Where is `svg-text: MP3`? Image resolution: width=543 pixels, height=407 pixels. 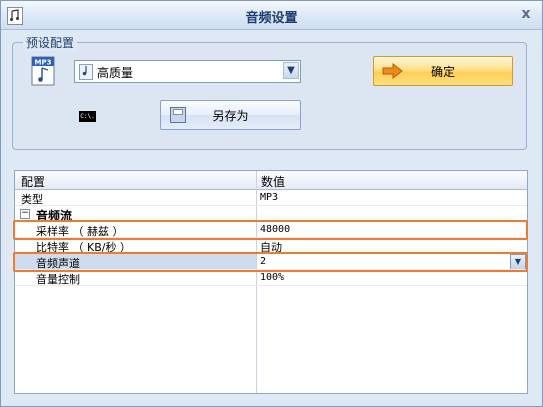
svg-text: MP3 is located at coordinates (43, 63).